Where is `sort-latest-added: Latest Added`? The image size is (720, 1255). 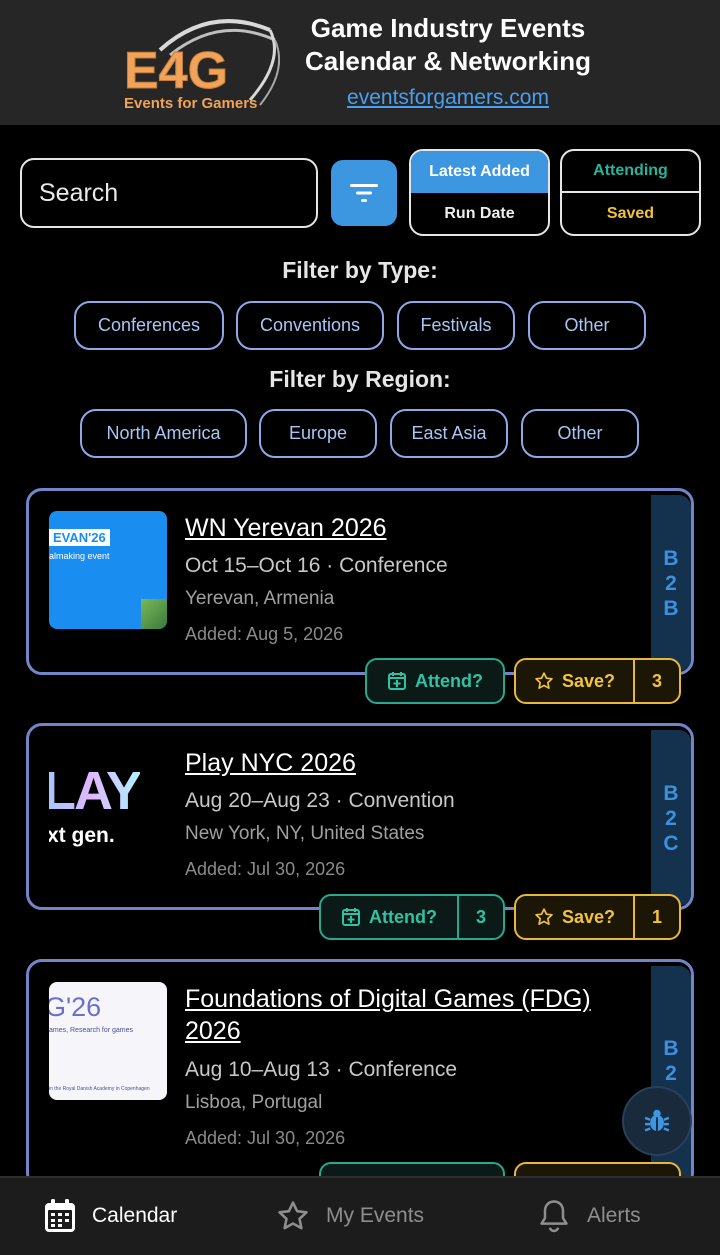 sort-latest-added: Latest Added is located at coordinates (479, 172).